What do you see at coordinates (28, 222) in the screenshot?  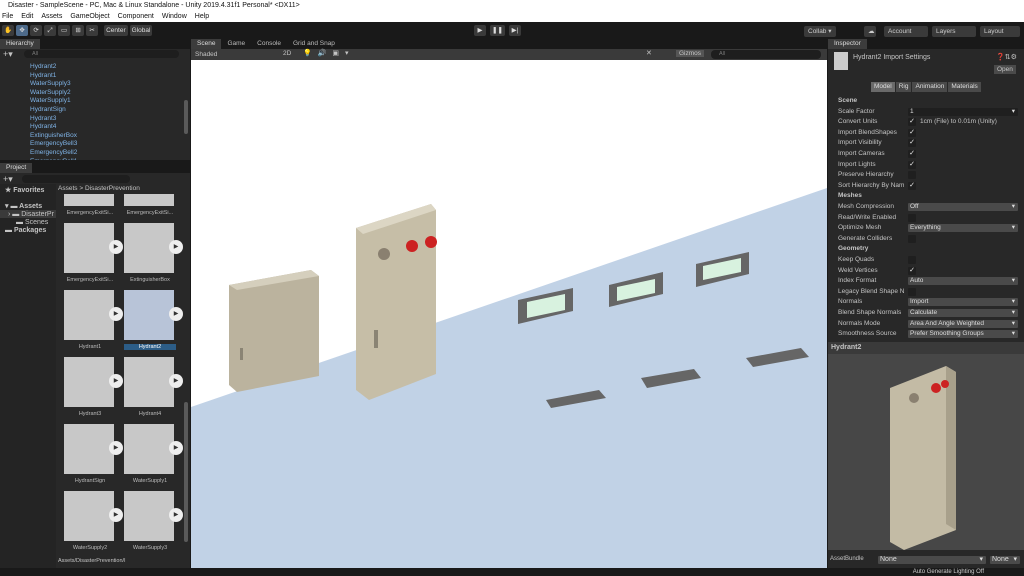 I see `tree-scenes: ▬ Scenes` at bounding box center [28, 222].